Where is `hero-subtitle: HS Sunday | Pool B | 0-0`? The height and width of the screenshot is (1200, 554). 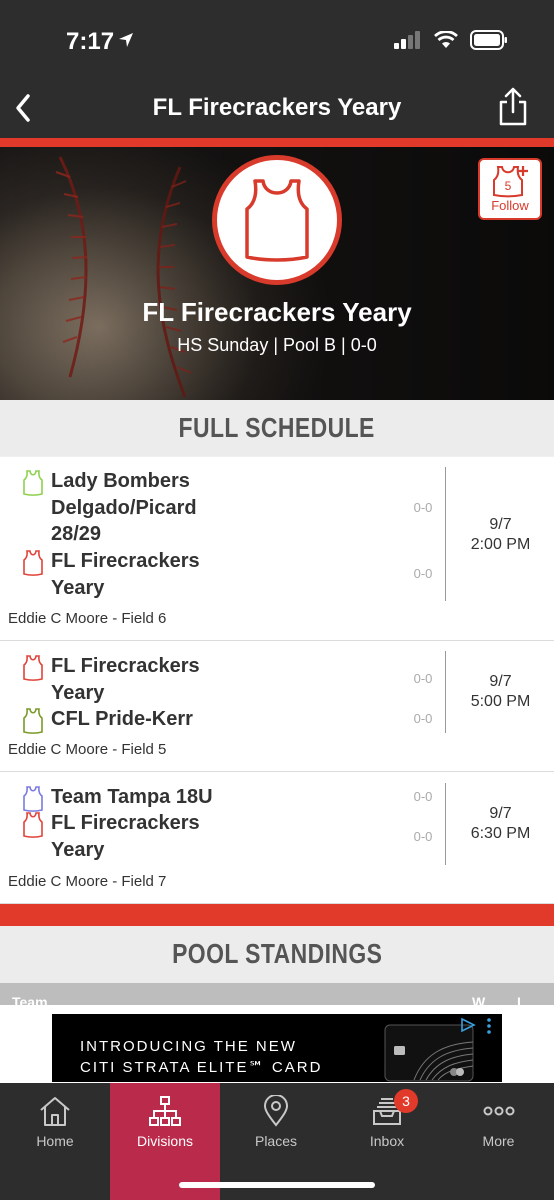
hero-subtitle: HS Sunday | Pool B | 0-0 is located at coordinates (277, 345).